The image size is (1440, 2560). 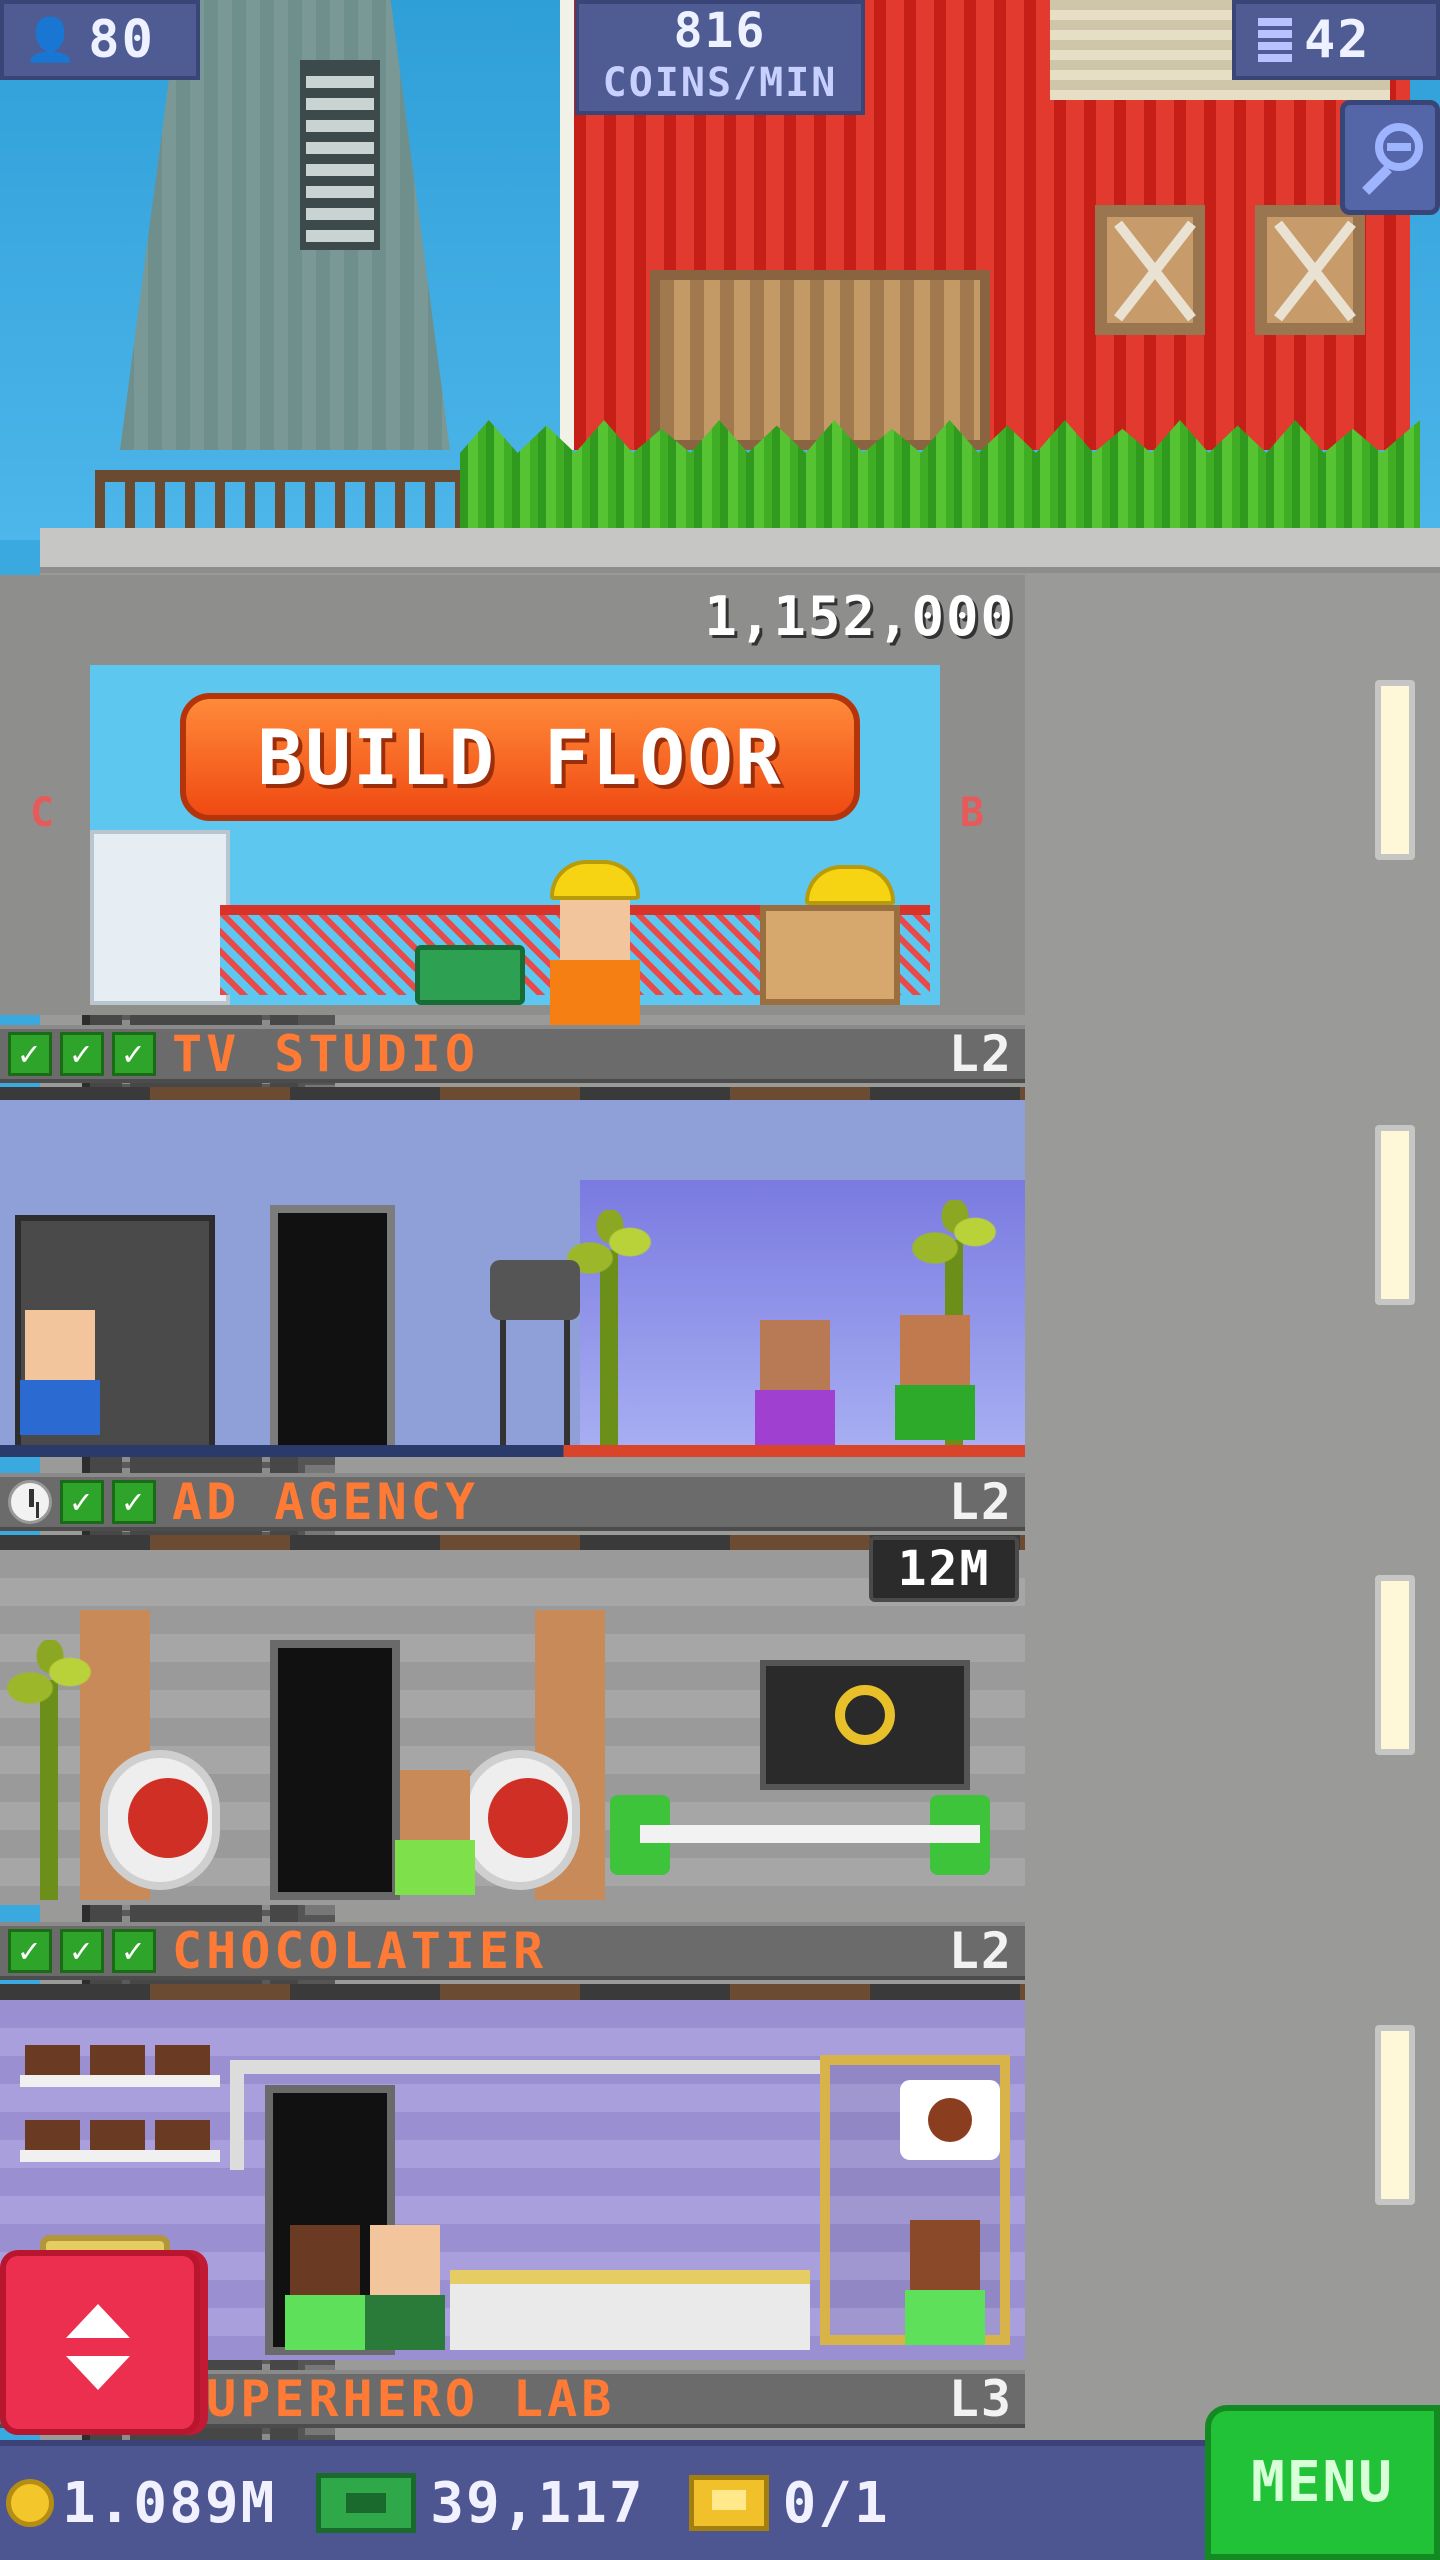 I want to click on building-icon, so click(x=1275, y=40).